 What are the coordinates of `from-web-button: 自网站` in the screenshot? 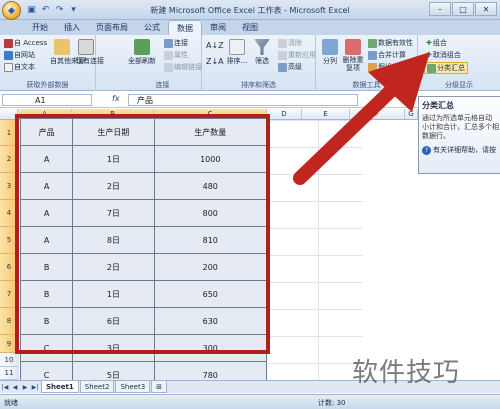 It's located at (19, 55).